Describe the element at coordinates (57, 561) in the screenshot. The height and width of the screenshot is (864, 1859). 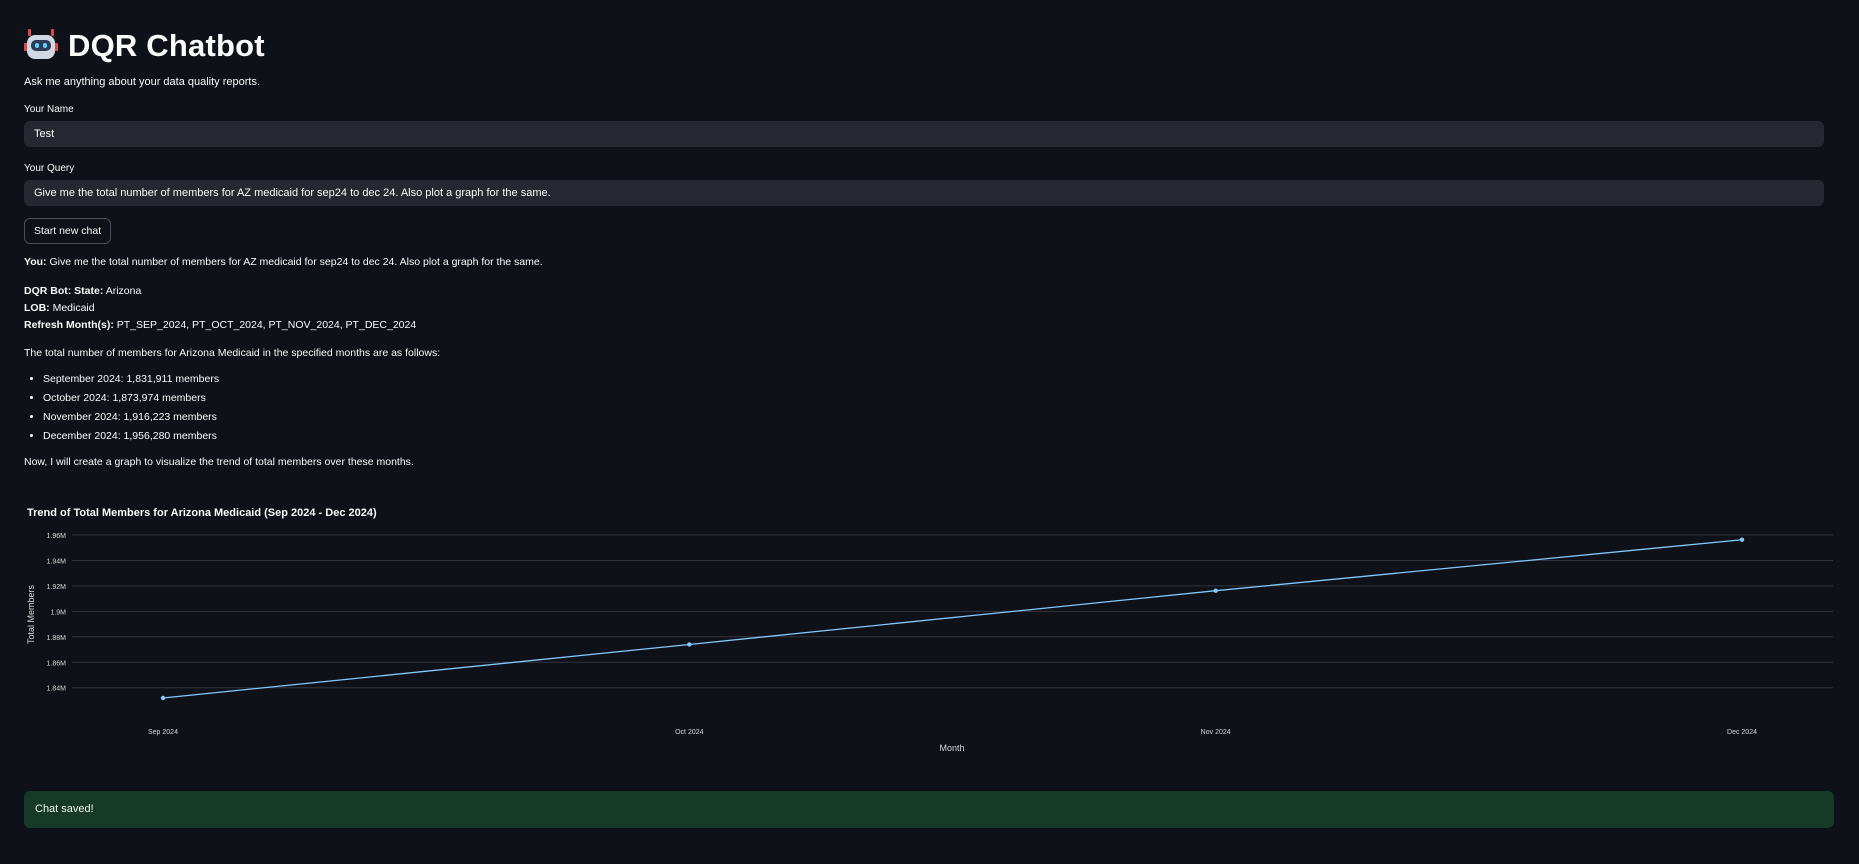
I see `y-tick-label: 1.94M` at that location.